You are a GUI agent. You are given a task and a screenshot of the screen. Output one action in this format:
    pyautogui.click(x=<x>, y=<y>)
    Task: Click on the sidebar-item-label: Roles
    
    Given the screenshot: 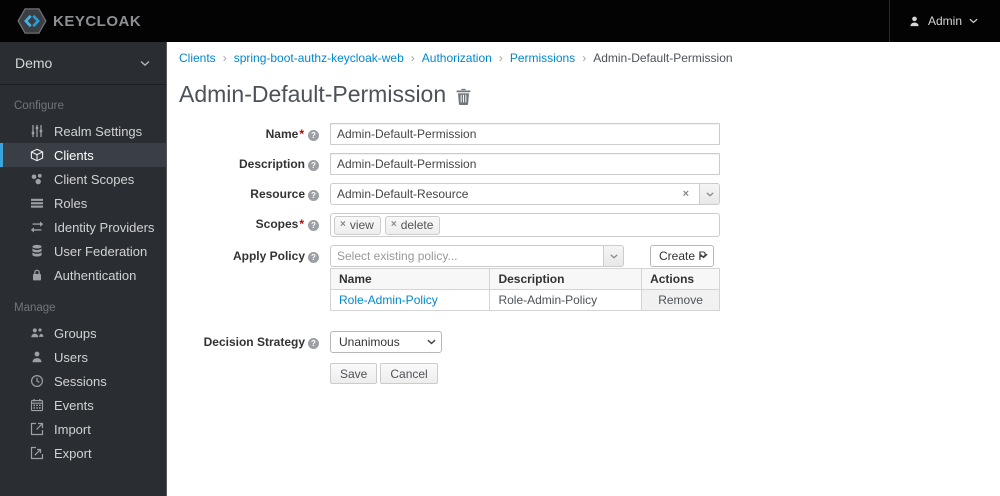 What is the action you would take?
    pyautogui.click(x=71, y=203)
    